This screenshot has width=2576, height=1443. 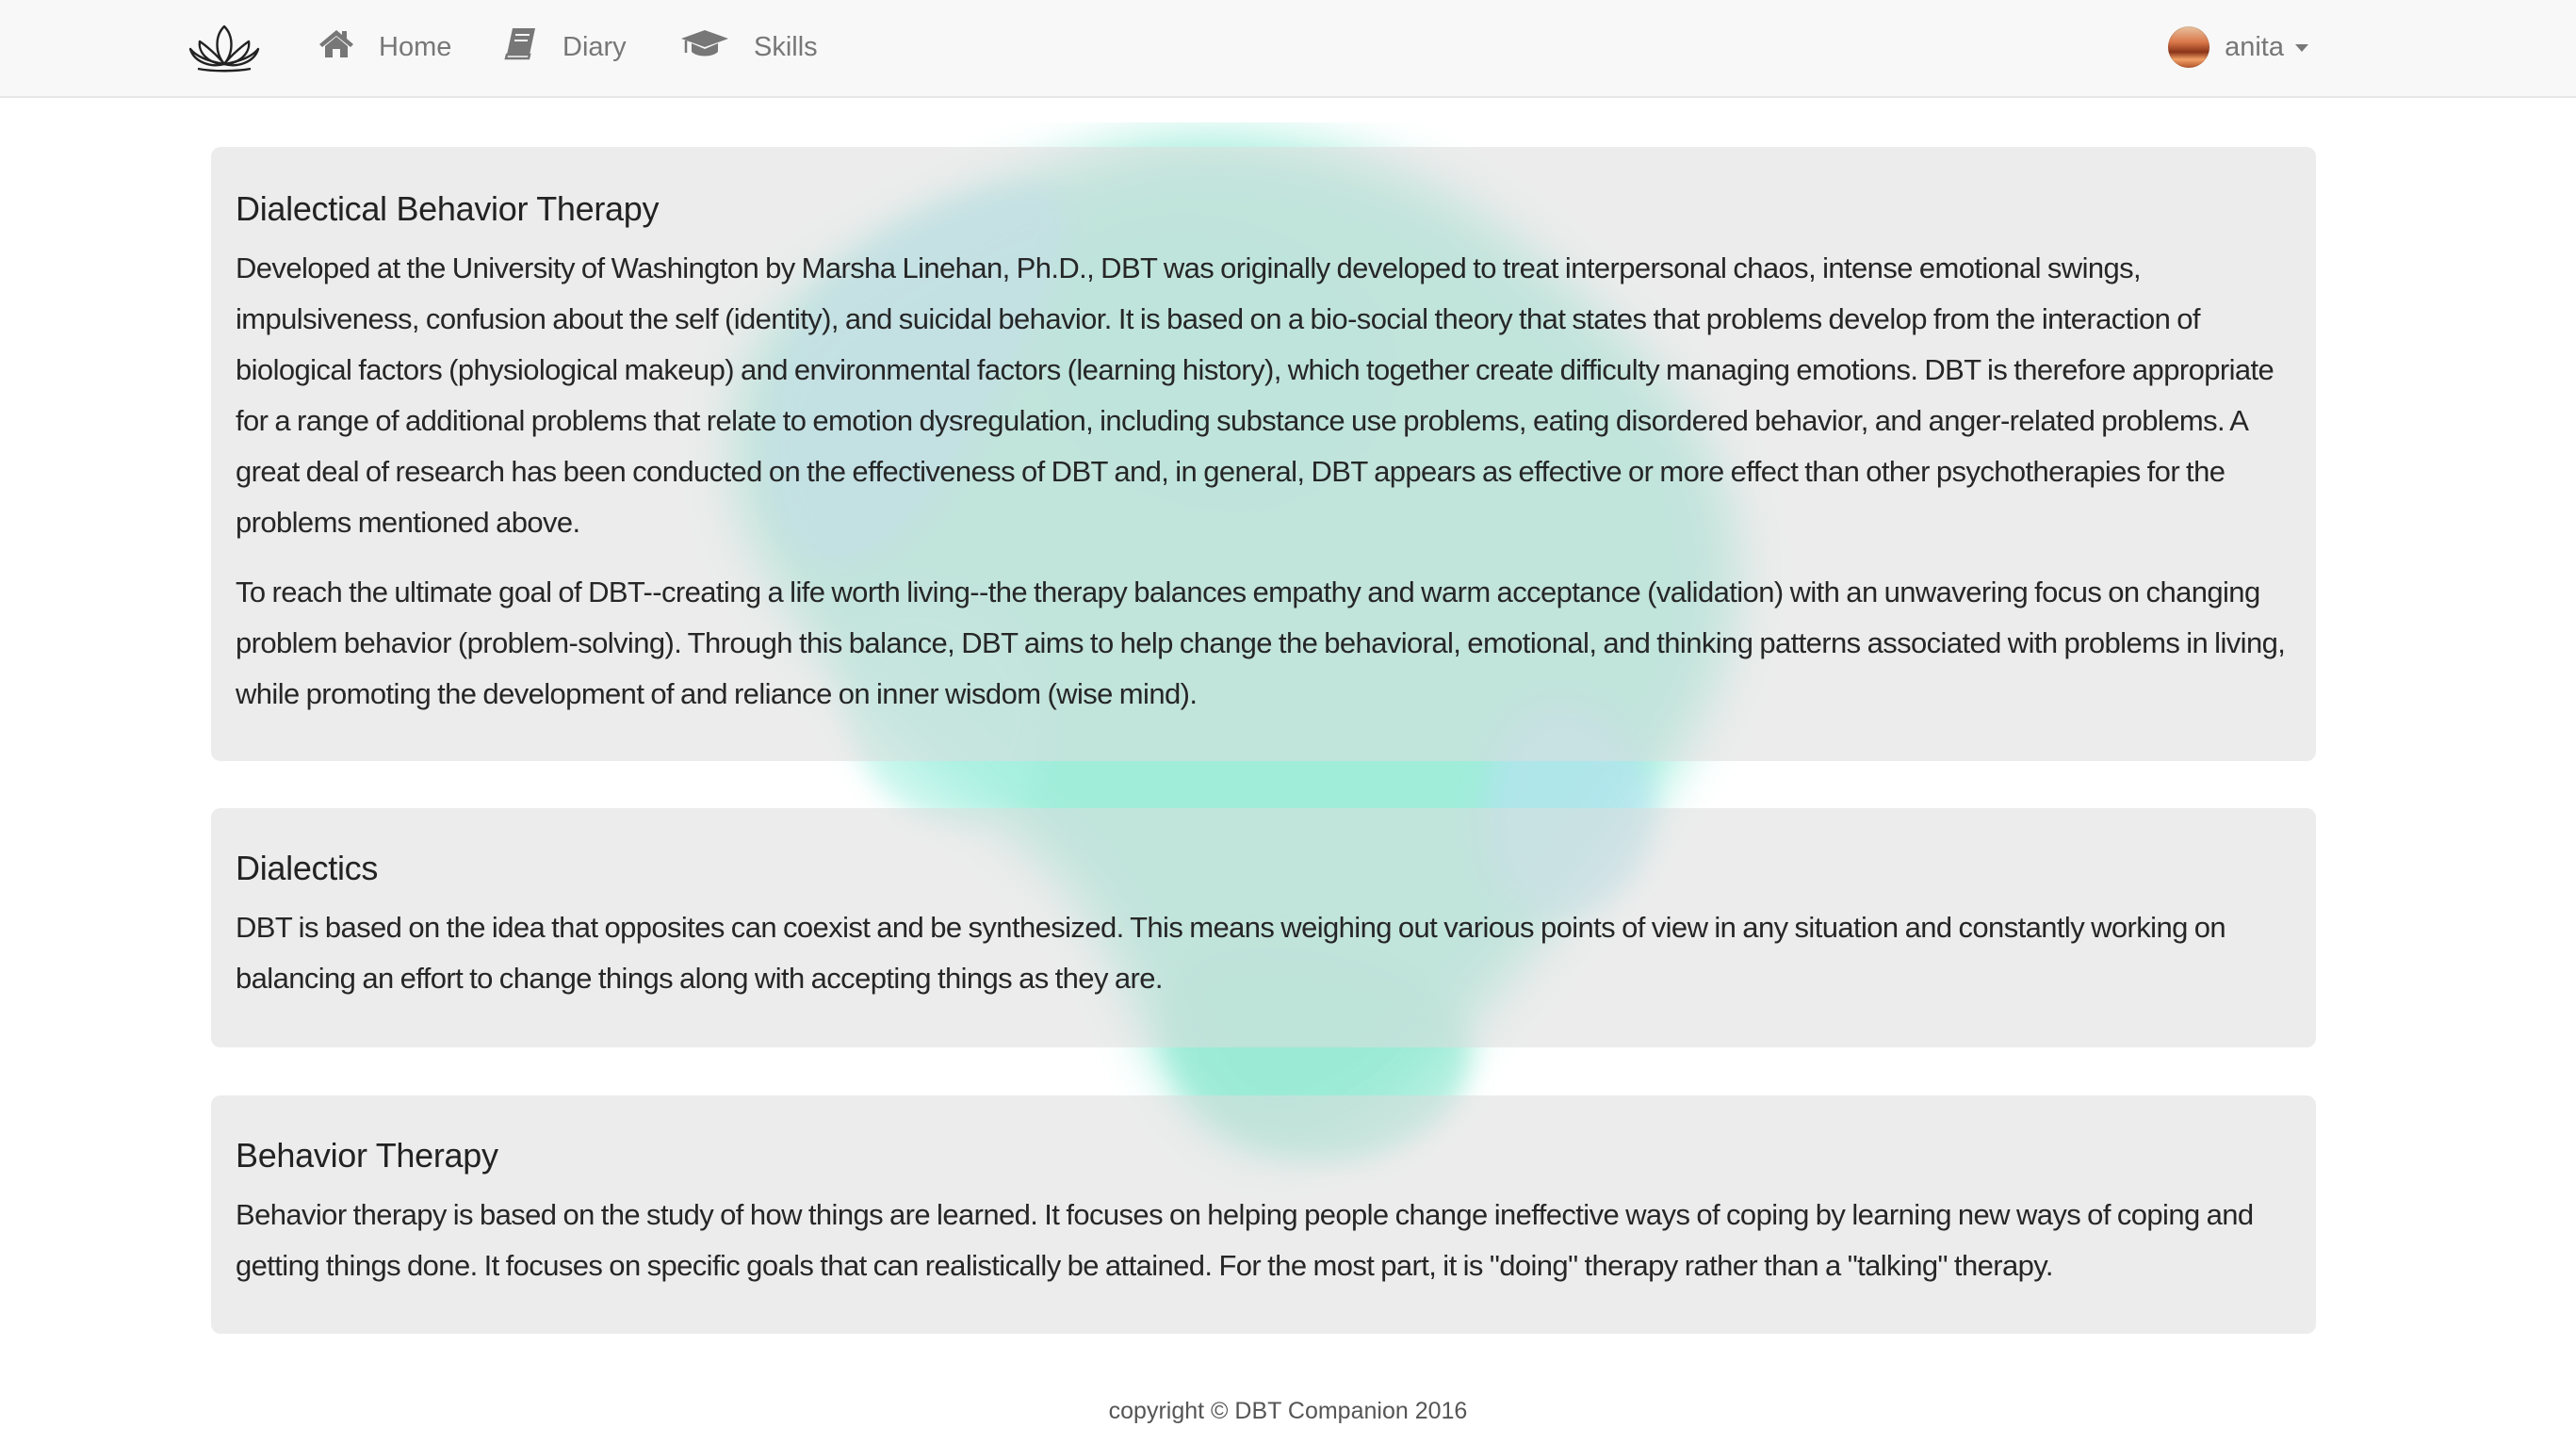 What do you see at coordinates (367, 1155) in the screenshot?
I see `section-title: Behavior Therapy` at bounding box center [367, 1155].